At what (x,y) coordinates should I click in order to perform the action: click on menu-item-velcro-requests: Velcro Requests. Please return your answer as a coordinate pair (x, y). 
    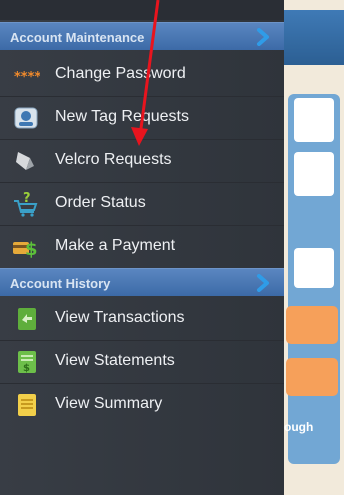
    Looking at the image, I should click on (142, 161).